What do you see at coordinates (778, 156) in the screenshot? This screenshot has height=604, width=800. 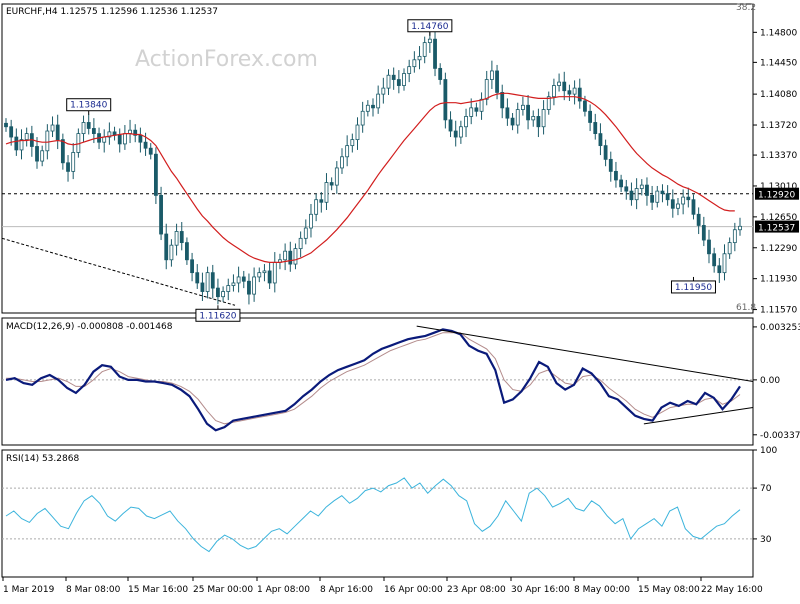 I see `price-y-tick-label: 1.13370` at bounding box center [778, 156].